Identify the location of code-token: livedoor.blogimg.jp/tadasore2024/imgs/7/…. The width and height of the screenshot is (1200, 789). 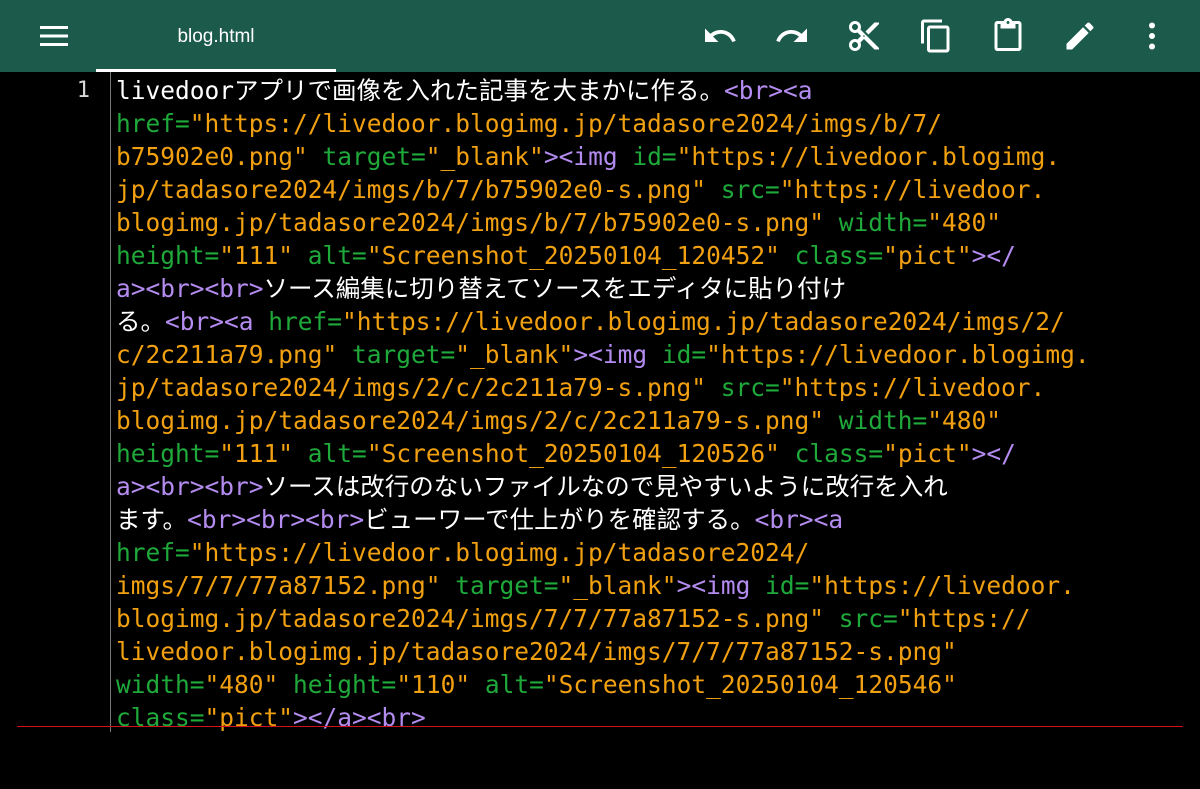
(536, 651).